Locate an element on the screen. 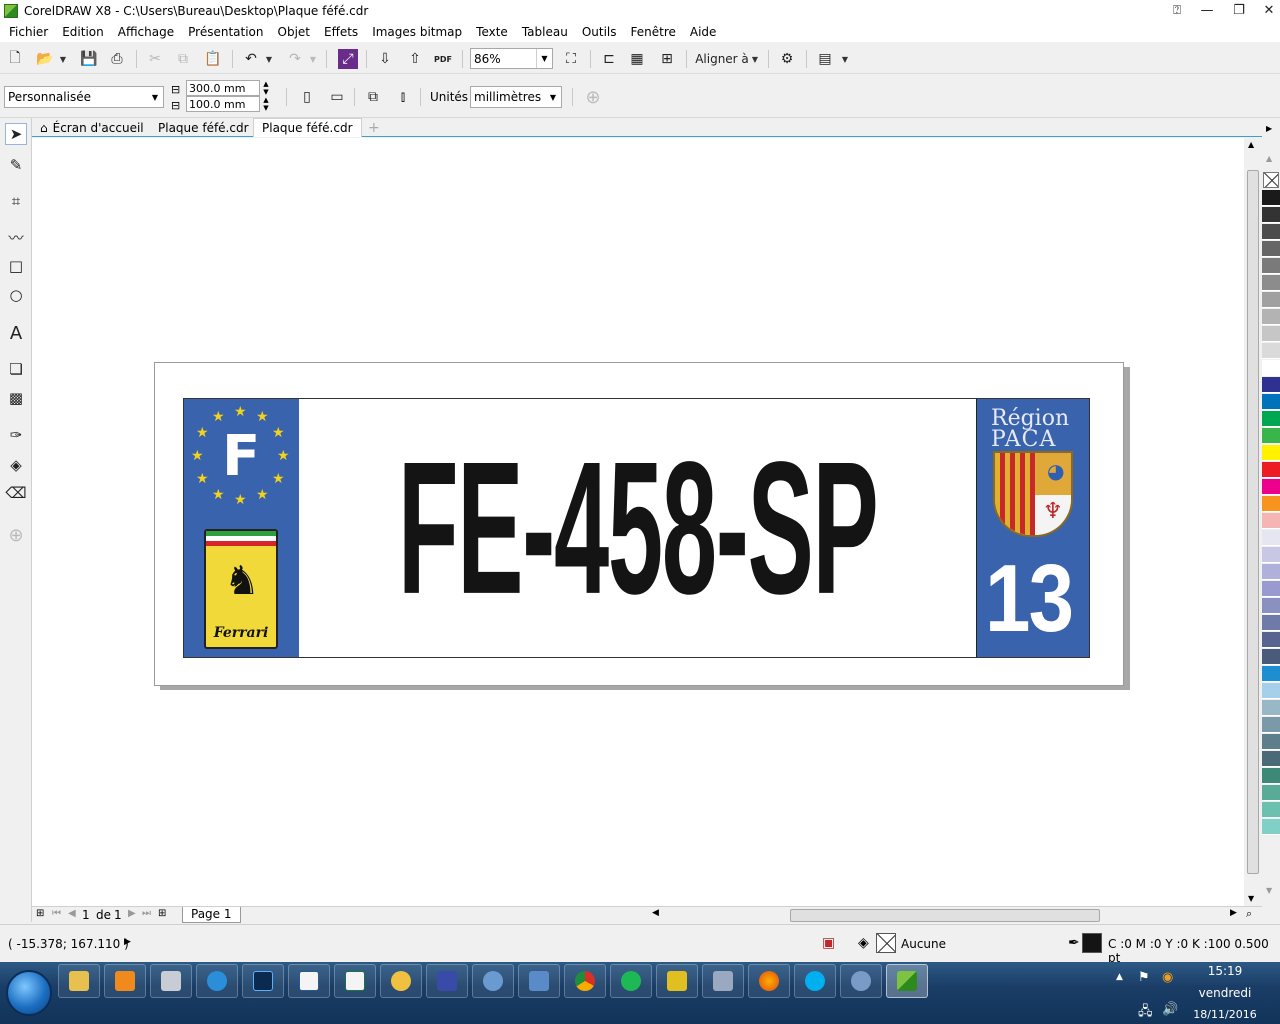 The width and height of the screenshot is (1280, 1024). all-pages-icon: ⧉ is located at coordinates (373, 97).